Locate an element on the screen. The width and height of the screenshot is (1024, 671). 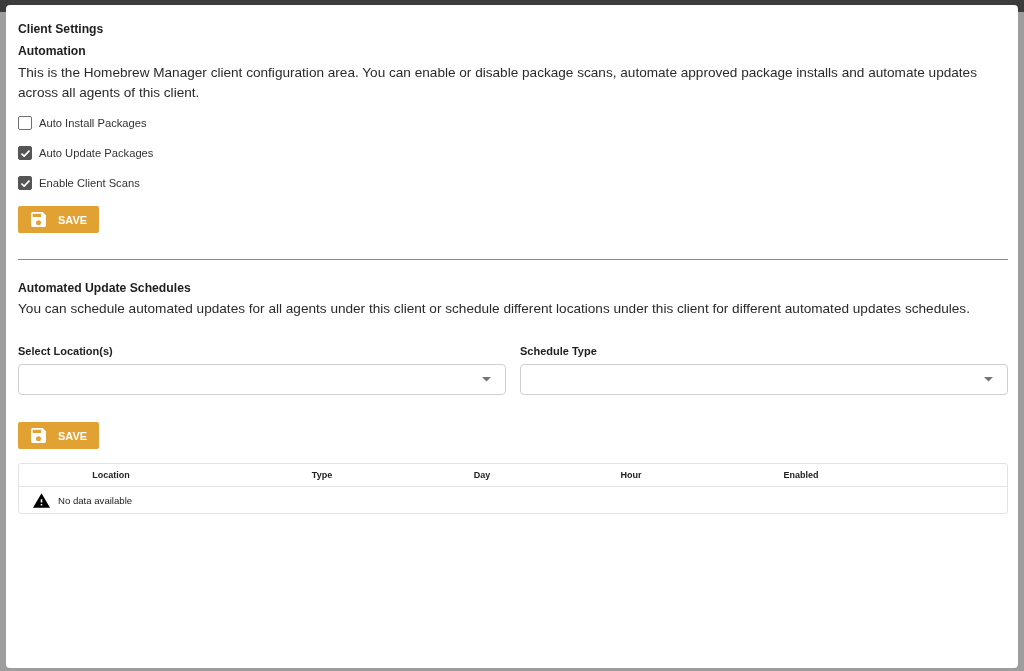
warning-icon is located at coordinates (41, 500).